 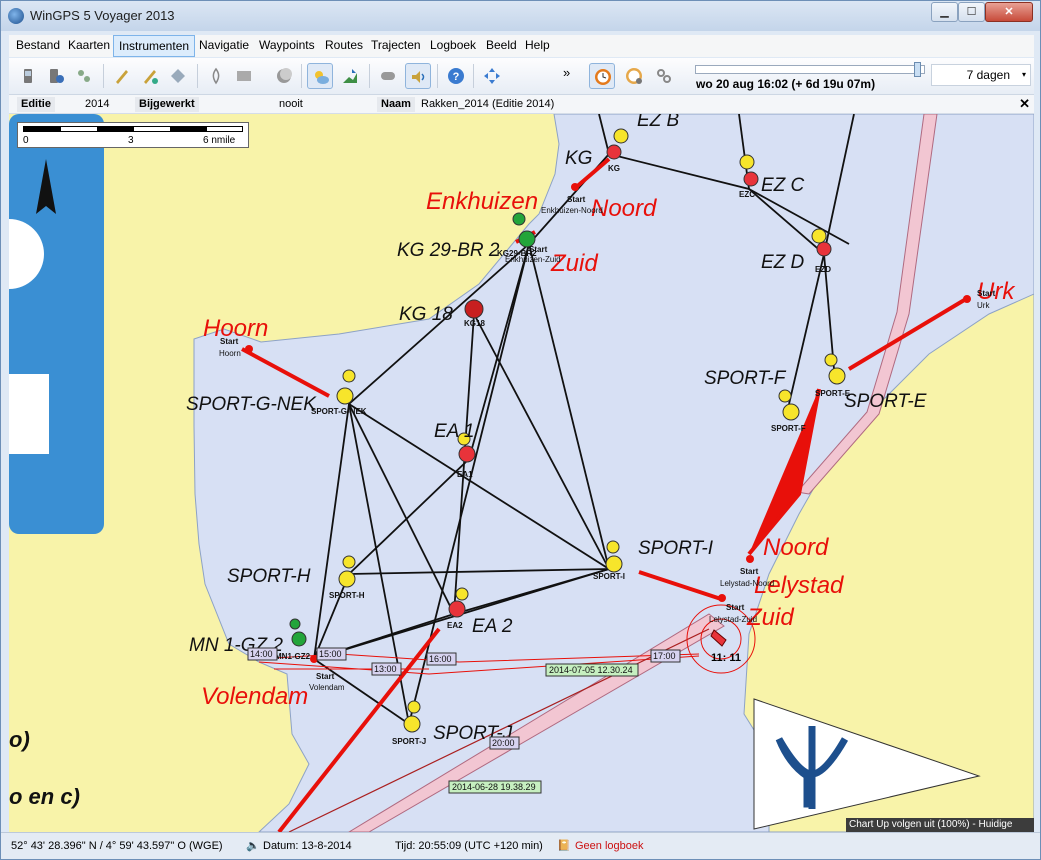 What do you see at coordinates (56, 324) in the screenshot?
I see `advertisement-panel` at bounding box center [56, 324].